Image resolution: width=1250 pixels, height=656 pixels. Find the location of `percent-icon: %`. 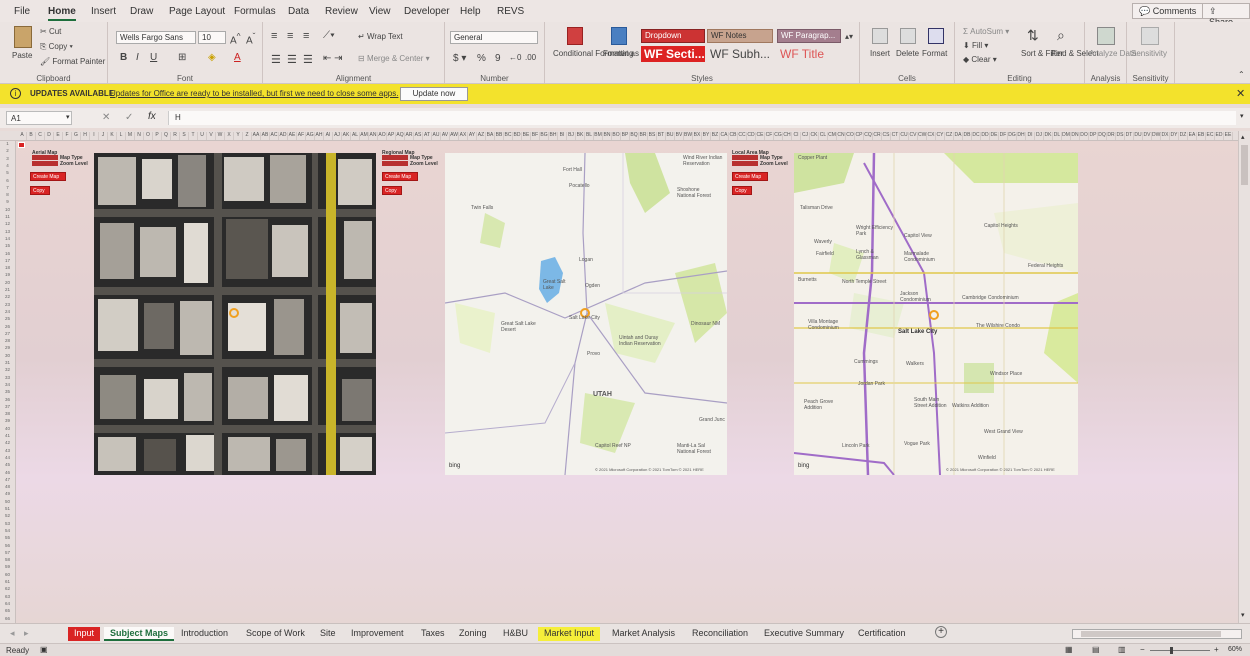

percent-icon: % is located at coordinates (481, 58).